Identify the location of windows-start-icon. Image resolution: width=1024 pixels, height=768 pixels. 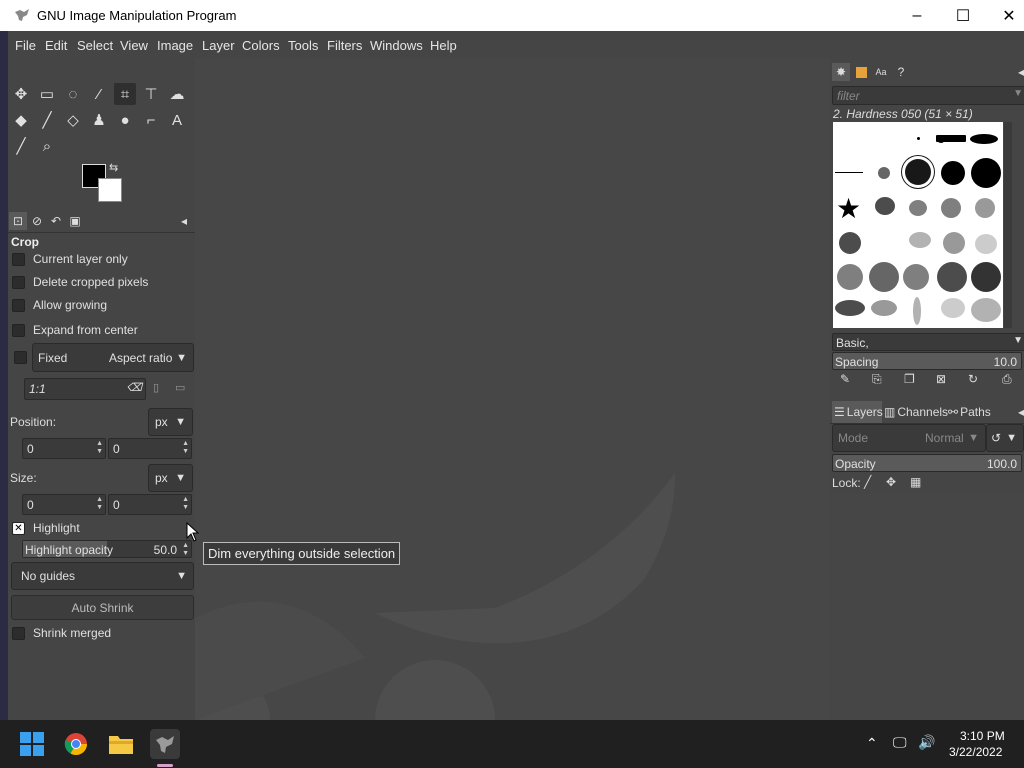
(32, 744).